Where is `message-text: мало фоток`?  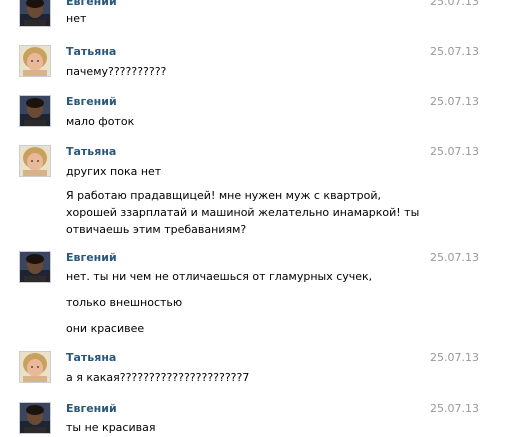 message-text: мало фоток is located at coordinates (100, 121).